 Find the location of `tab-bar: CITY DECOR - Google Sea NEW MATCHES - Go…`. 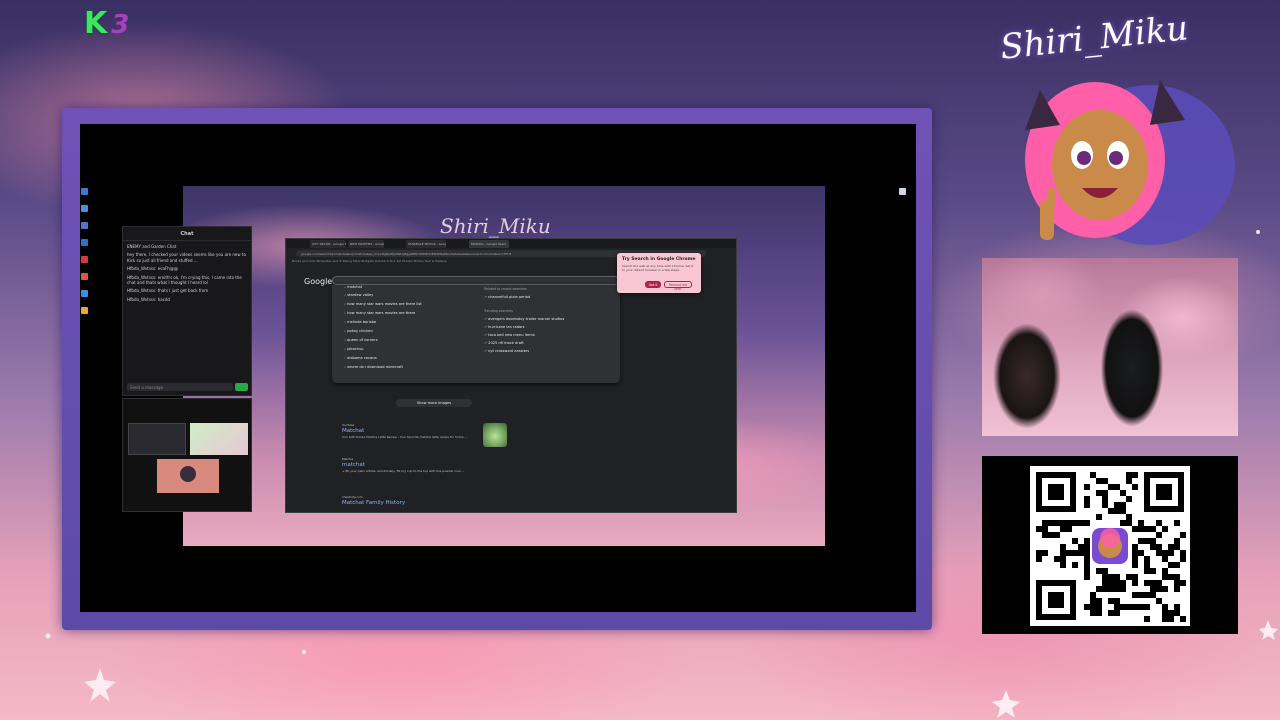

tab-bar: CITY DECOR - Google Sea NEW MATCHES - Go… is located at coordinates (511, 243).